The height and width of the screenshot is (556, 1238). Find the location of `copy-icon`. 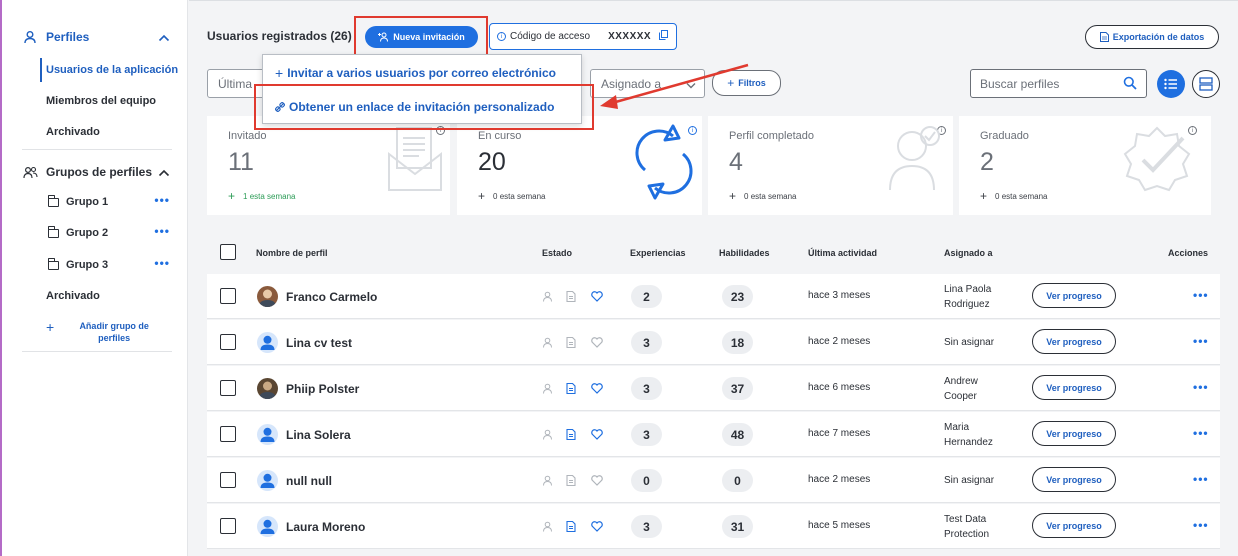

copy-icon is located at coordinates (664, 36).